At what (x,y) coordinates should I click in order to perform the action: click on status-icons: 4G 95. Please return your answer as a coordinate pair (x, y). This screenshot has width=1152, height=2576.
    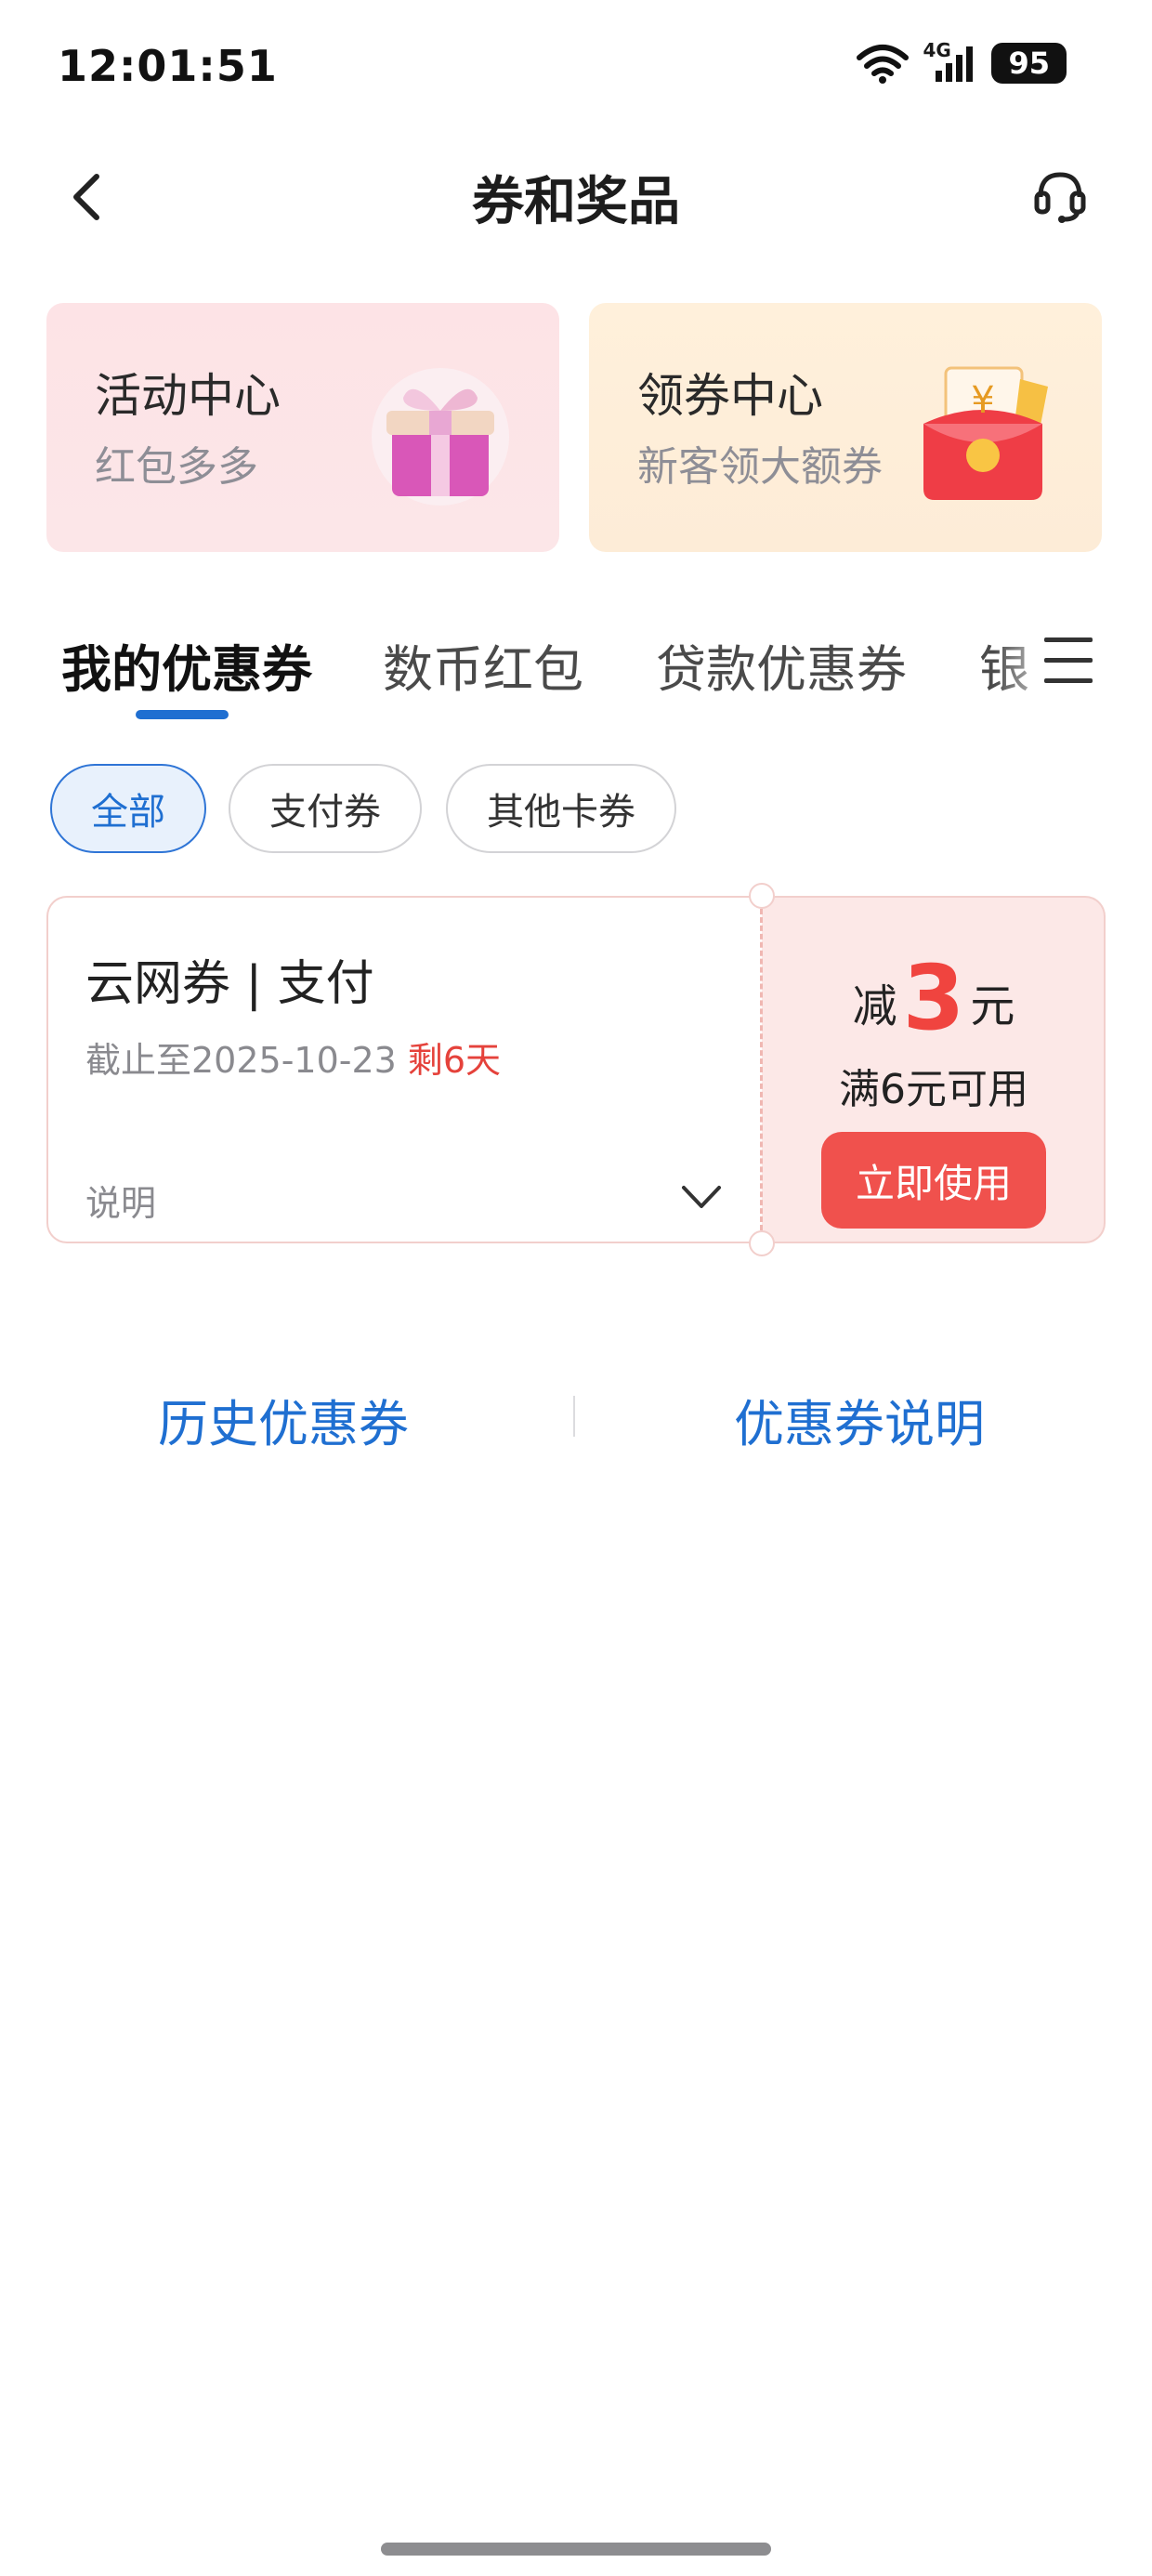
    Looking at the image, I should click on (961, 61).